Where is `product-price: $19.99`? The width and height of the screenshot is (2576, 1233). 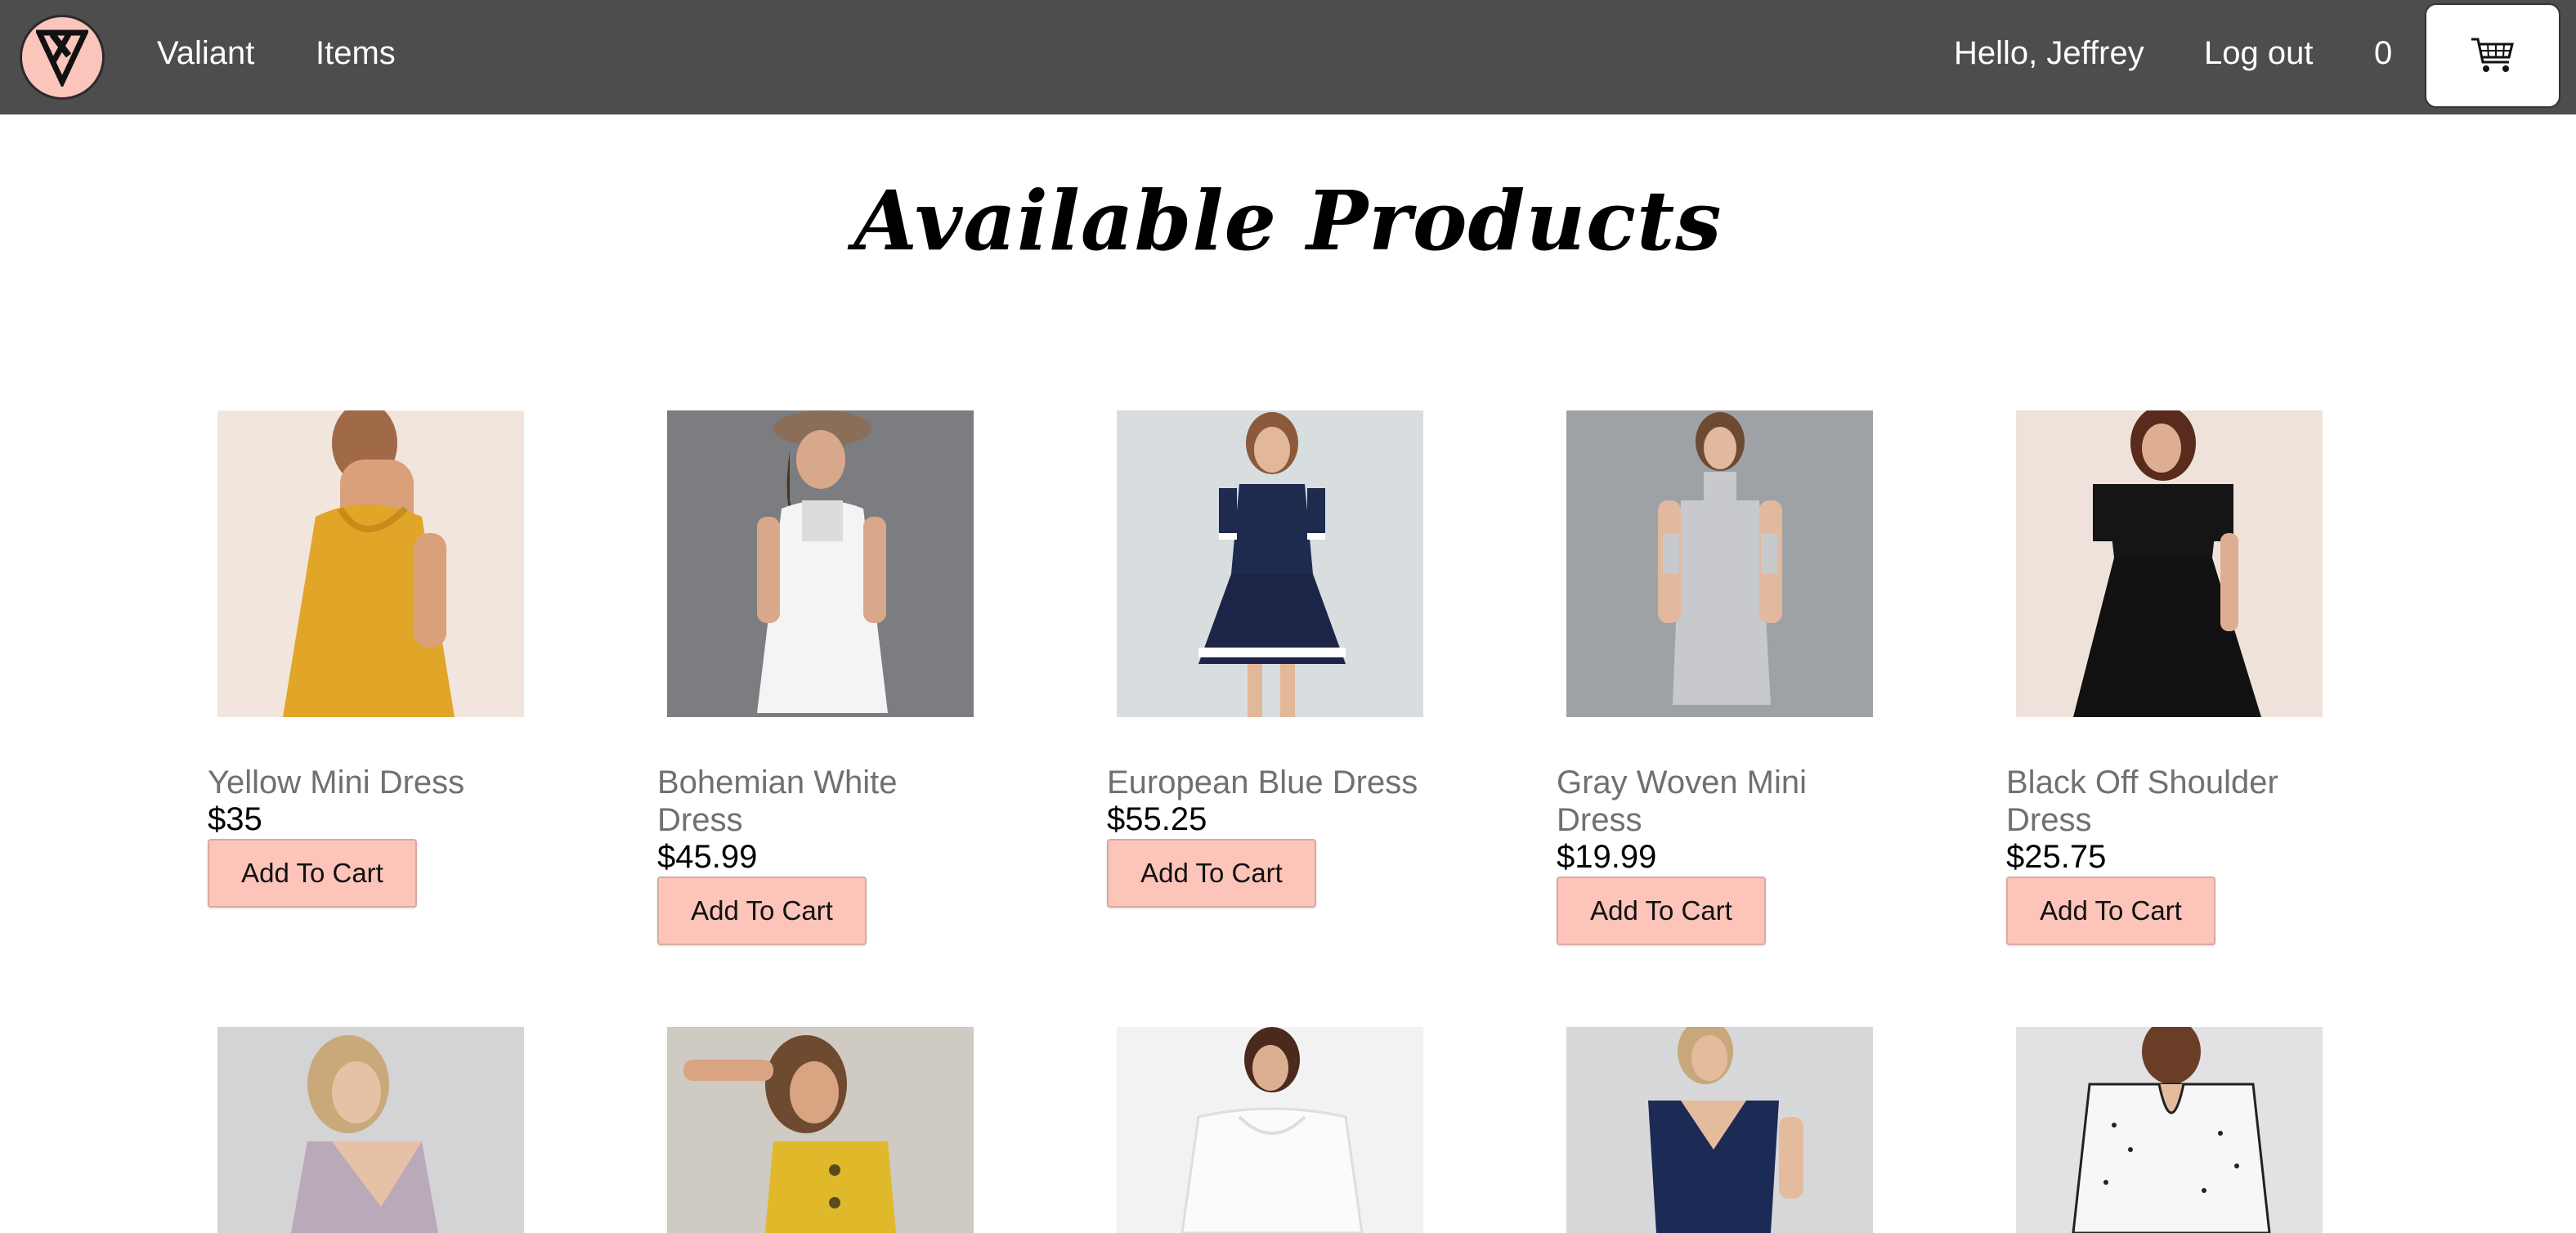
product-price: $19.99 is located at coordinates (1607, 857).